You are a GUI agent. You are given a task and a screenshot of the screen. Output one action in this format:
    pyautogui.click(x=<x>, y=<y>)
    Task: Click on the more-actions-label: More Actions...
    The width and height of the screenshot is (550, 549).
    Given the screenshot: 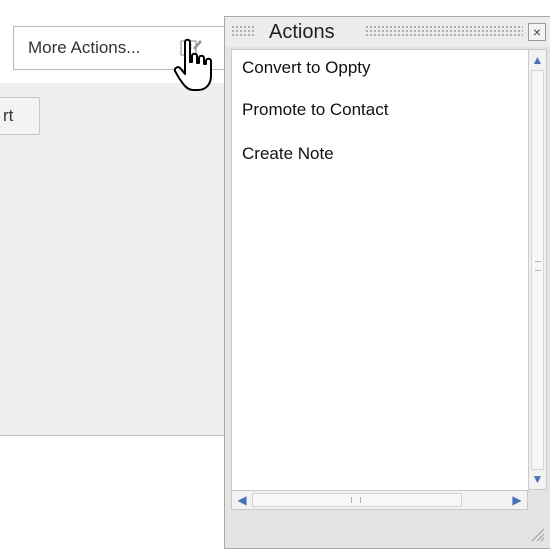 What is the action you would take?
    pyautogui.click(x=84, y=47)
    